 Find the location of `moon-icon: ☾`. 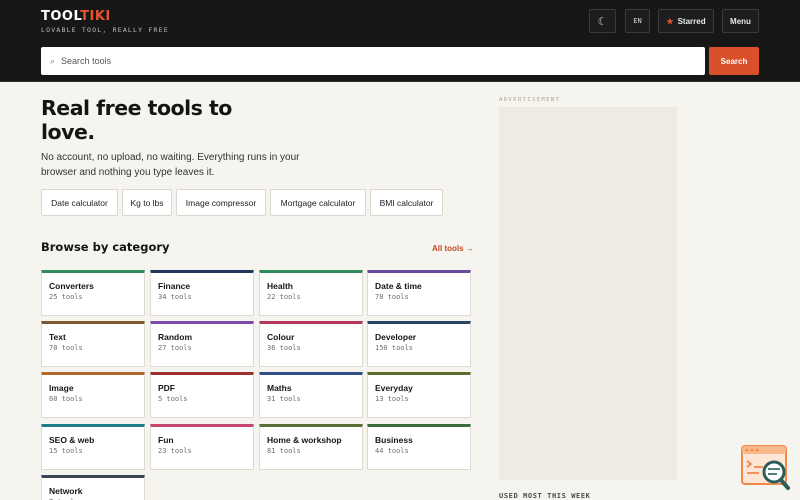

moon-icon: ☾ is located at coordinates (602, 21).